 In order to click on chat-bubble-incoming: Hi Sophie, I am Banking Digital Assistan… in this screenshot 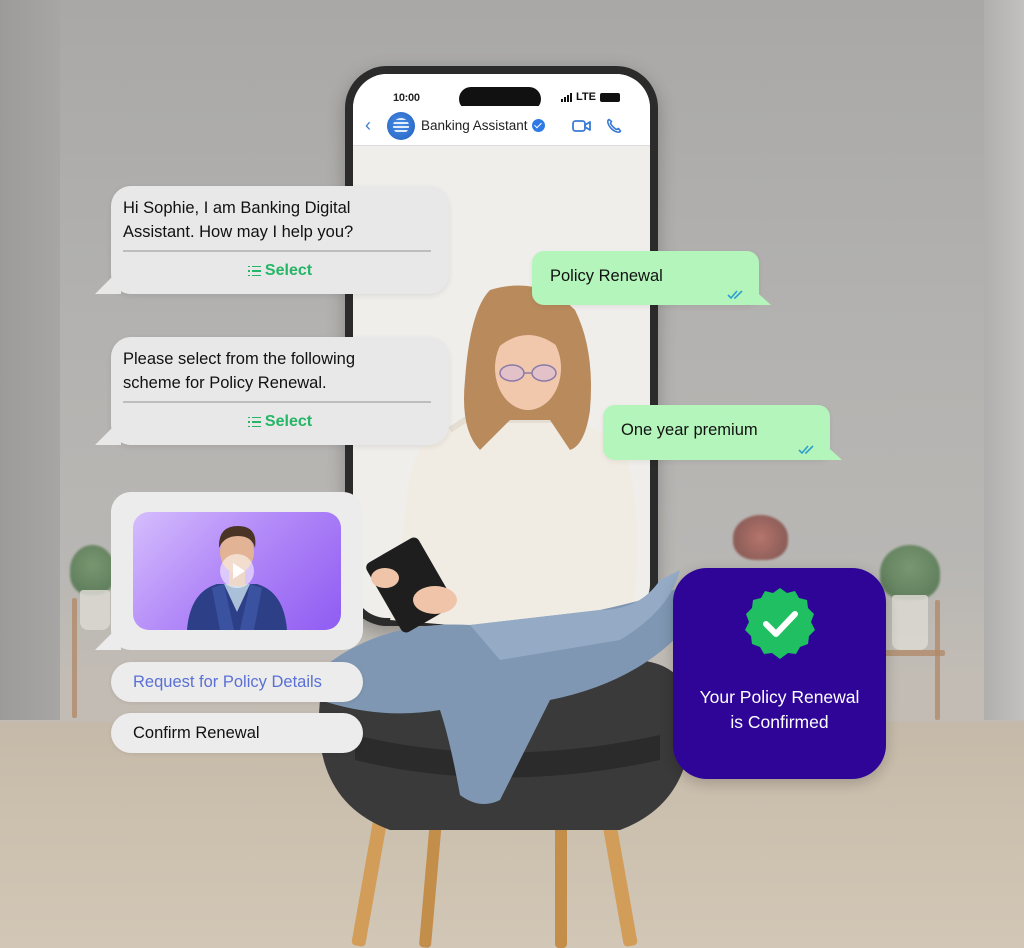, I will do `click(272, 240)`.